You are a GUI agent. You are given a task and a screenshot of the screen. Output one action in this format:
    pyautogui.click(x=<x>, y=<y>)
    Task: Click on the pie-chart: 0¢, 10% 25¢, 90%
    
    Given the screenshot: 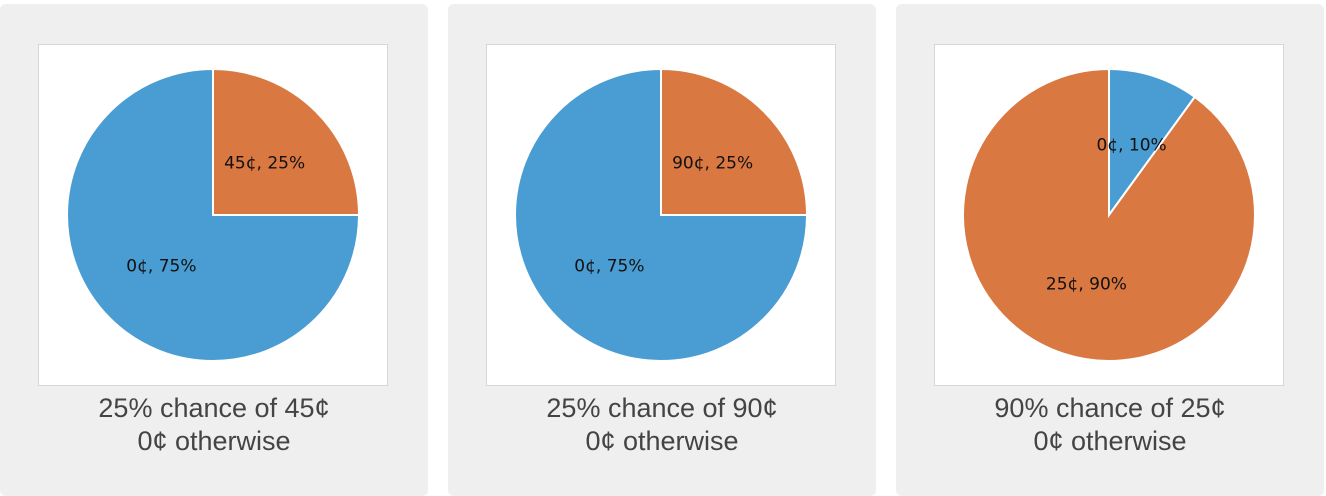 What is the action you would take?
    pyautogui.click(x=1109, y=214)
    